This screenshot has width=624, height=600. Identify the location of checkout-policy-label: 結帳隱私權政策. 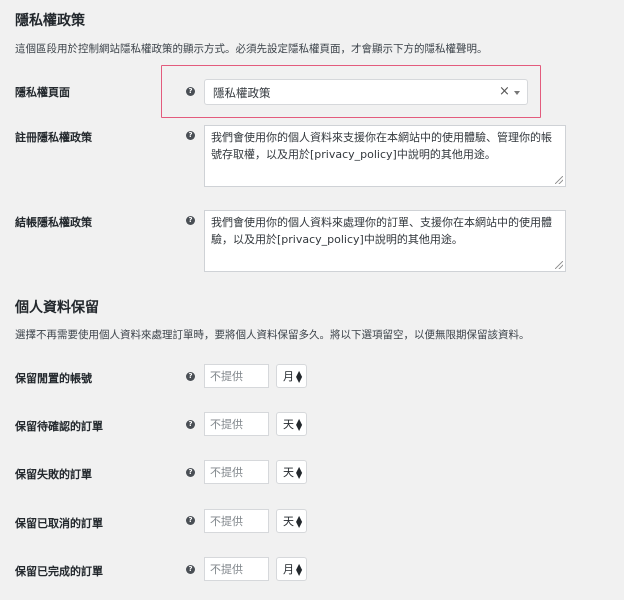
(53, 222).